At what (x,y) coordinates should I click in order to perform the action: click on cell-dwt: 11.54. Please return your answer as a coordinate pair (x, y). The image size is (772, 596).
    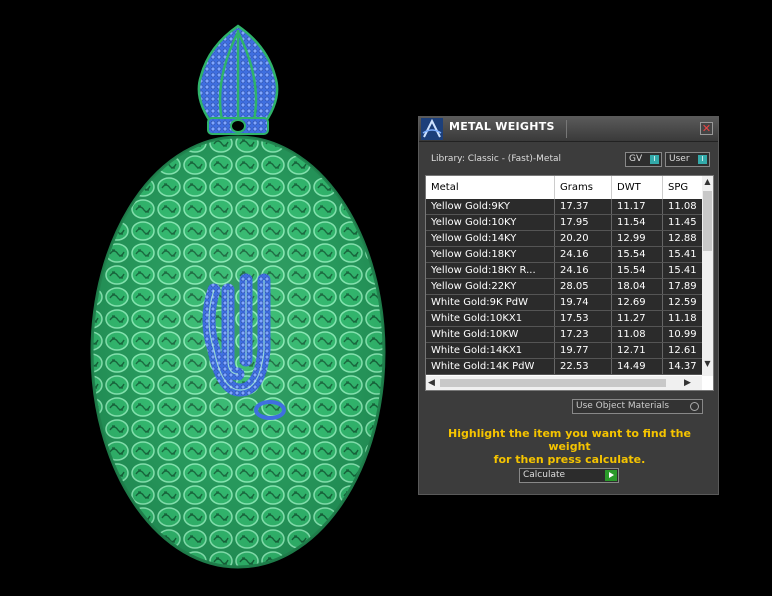
    Looking at the image, I should click on (637, 222).